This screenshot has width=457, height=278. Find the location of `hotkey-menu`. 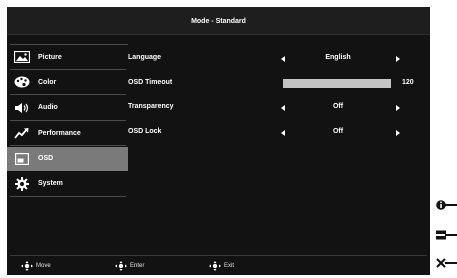

hotkey-menu is located at coordinates (445, 235).